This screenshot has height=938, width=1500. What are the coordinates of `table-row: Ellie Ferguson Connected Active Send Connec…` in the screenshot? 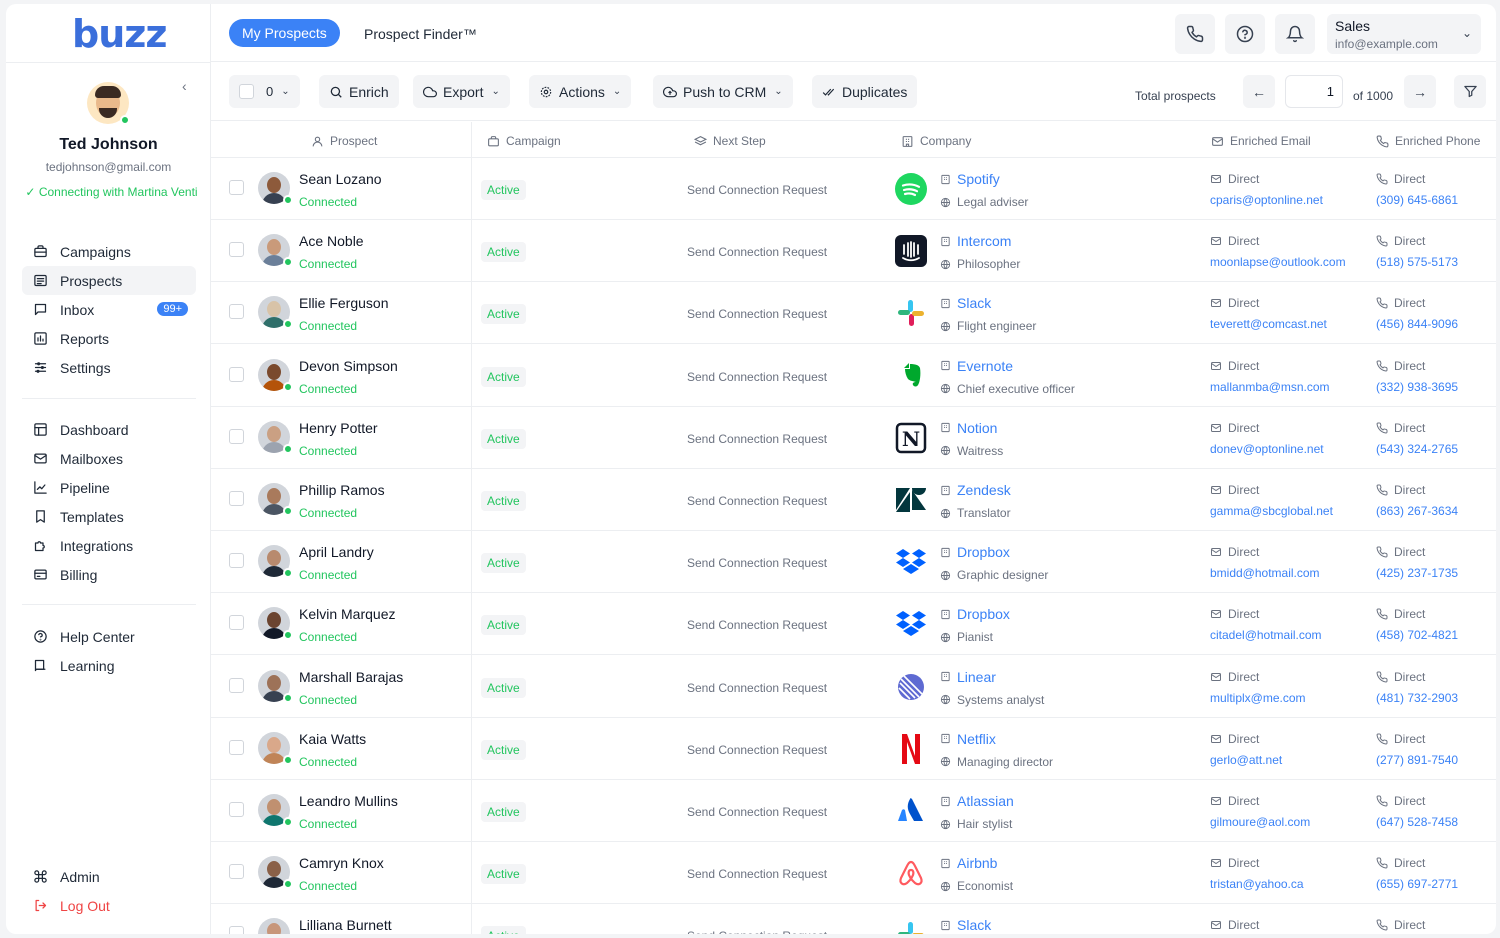 It's located at (853, 313).